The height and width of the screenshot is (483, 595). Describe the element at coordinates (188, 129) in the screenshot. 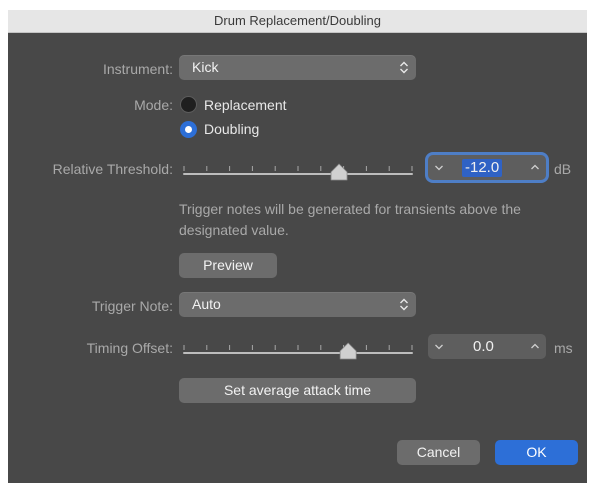

I see `mode-doubling-radio` at that location.